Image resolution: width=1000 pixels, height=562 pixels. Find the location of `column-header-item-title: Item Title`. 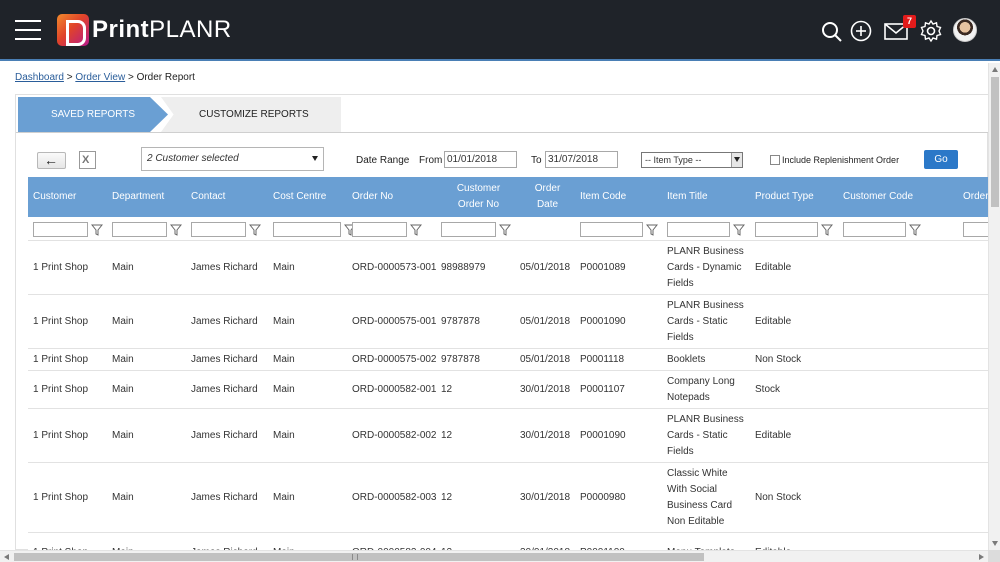

column-header-item-title: Item Title is located at coordinates (709, 197).